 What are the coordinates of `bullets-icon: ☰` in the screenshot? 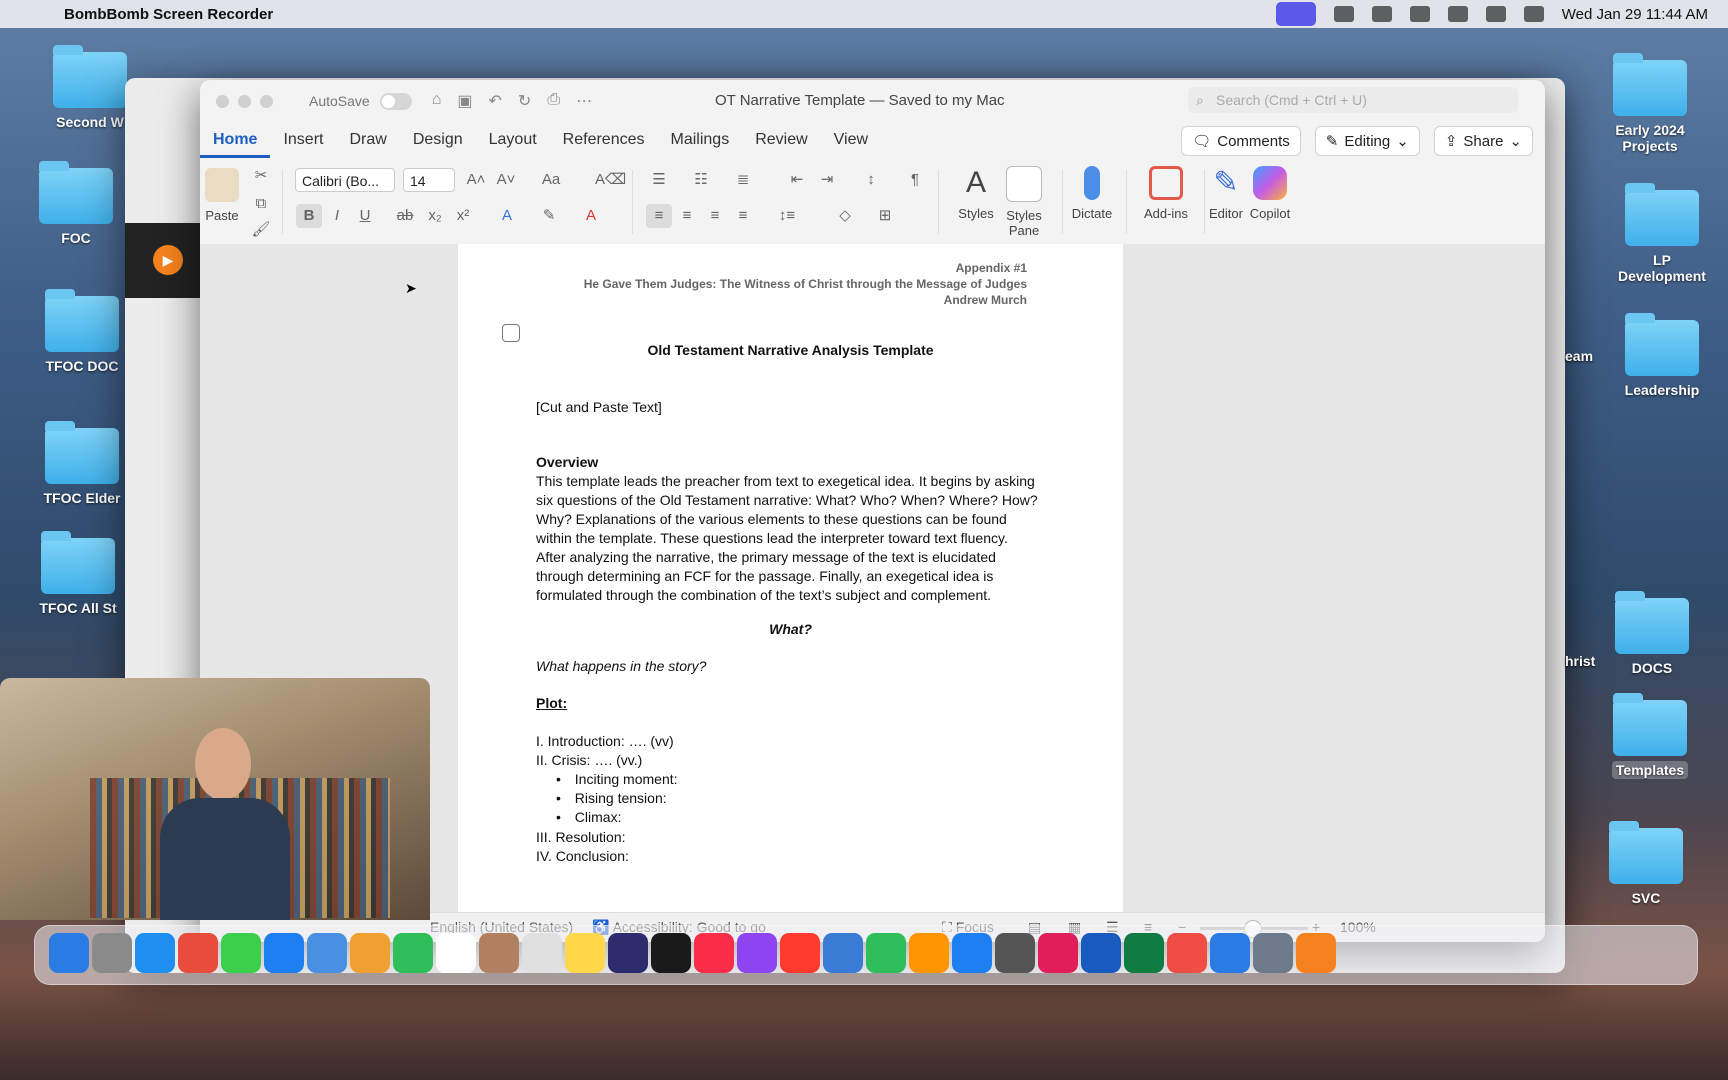 It's located at (659, 180).